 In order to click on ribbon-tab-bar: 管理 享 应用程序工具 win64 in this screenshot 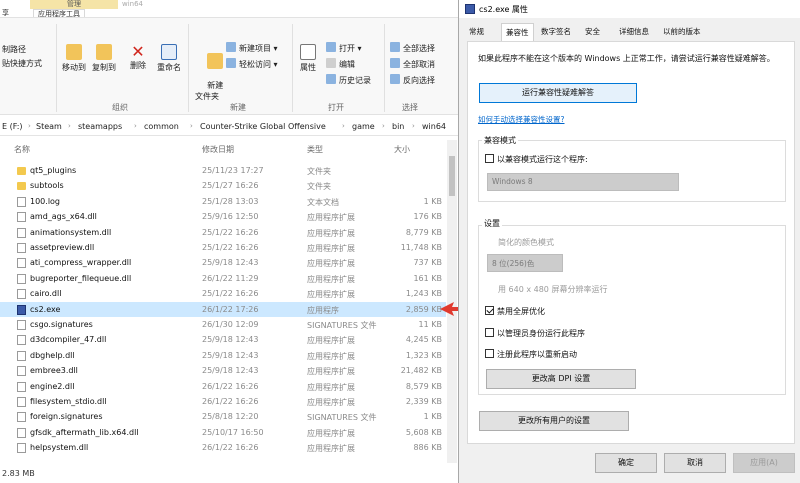, I will do `click(231, 9)`.